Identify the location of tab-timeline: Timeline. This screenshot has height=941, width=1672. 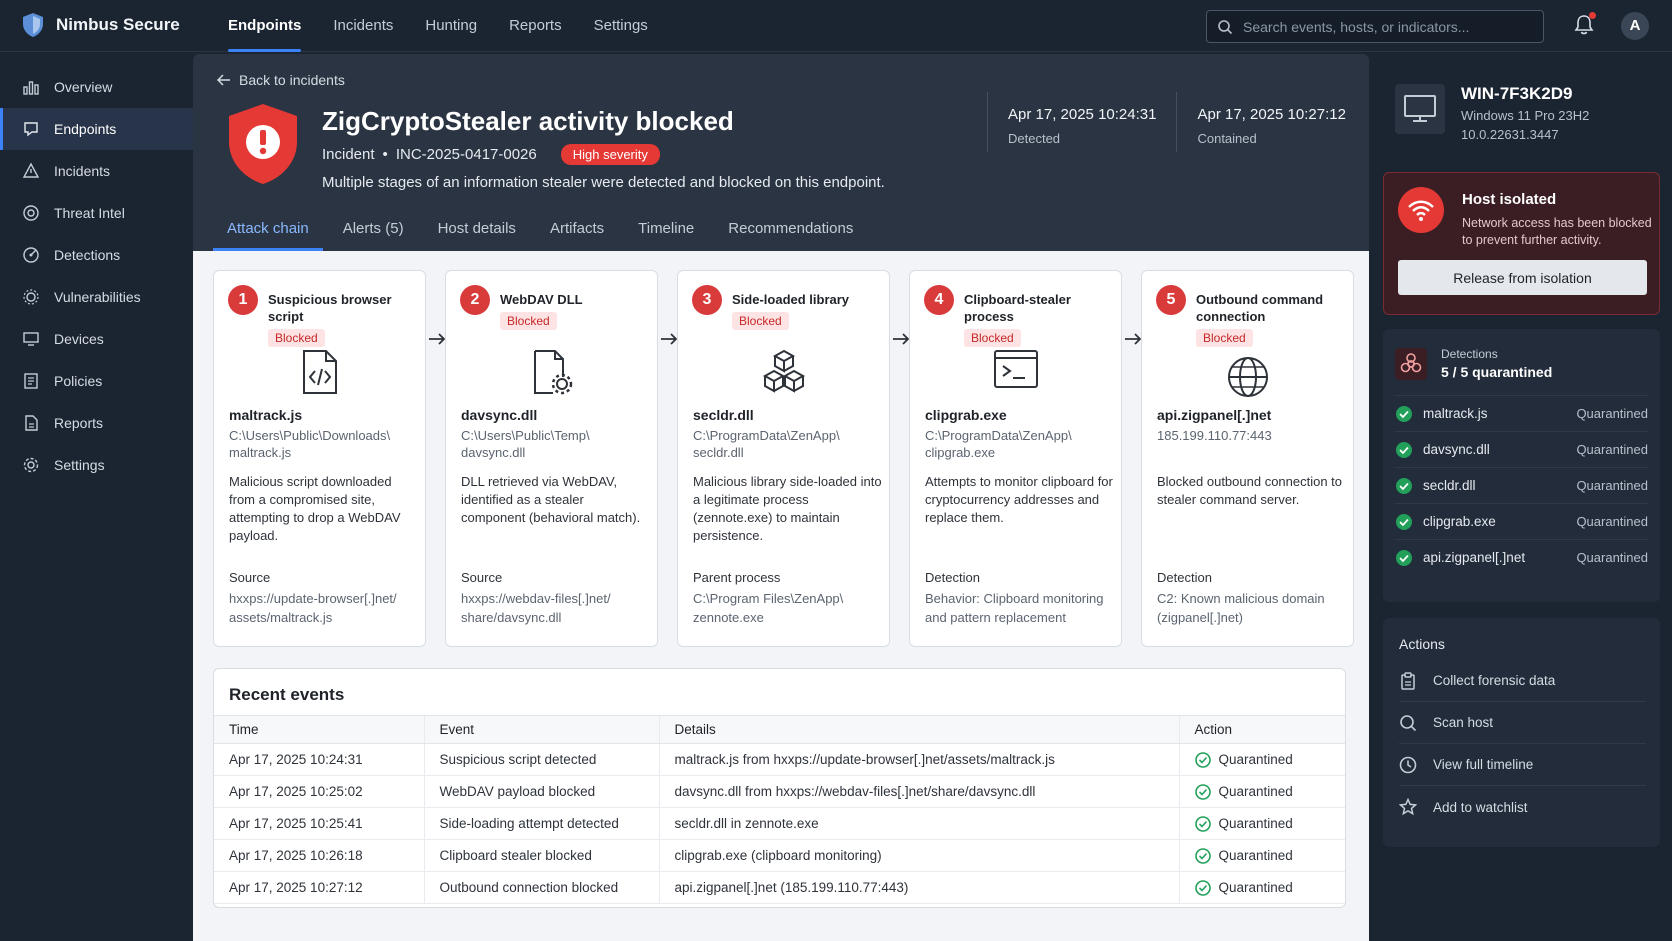
(666, 232).